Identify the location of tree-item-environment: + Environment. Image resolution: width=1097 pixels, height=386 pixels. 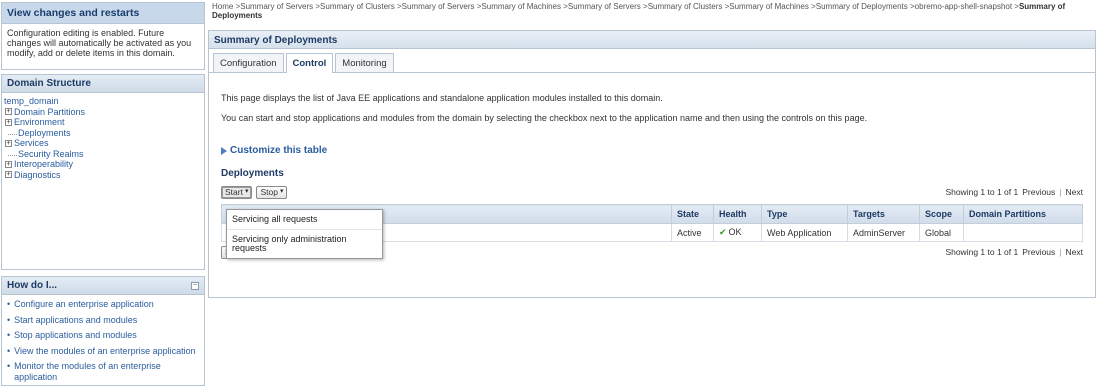
(103, 122).